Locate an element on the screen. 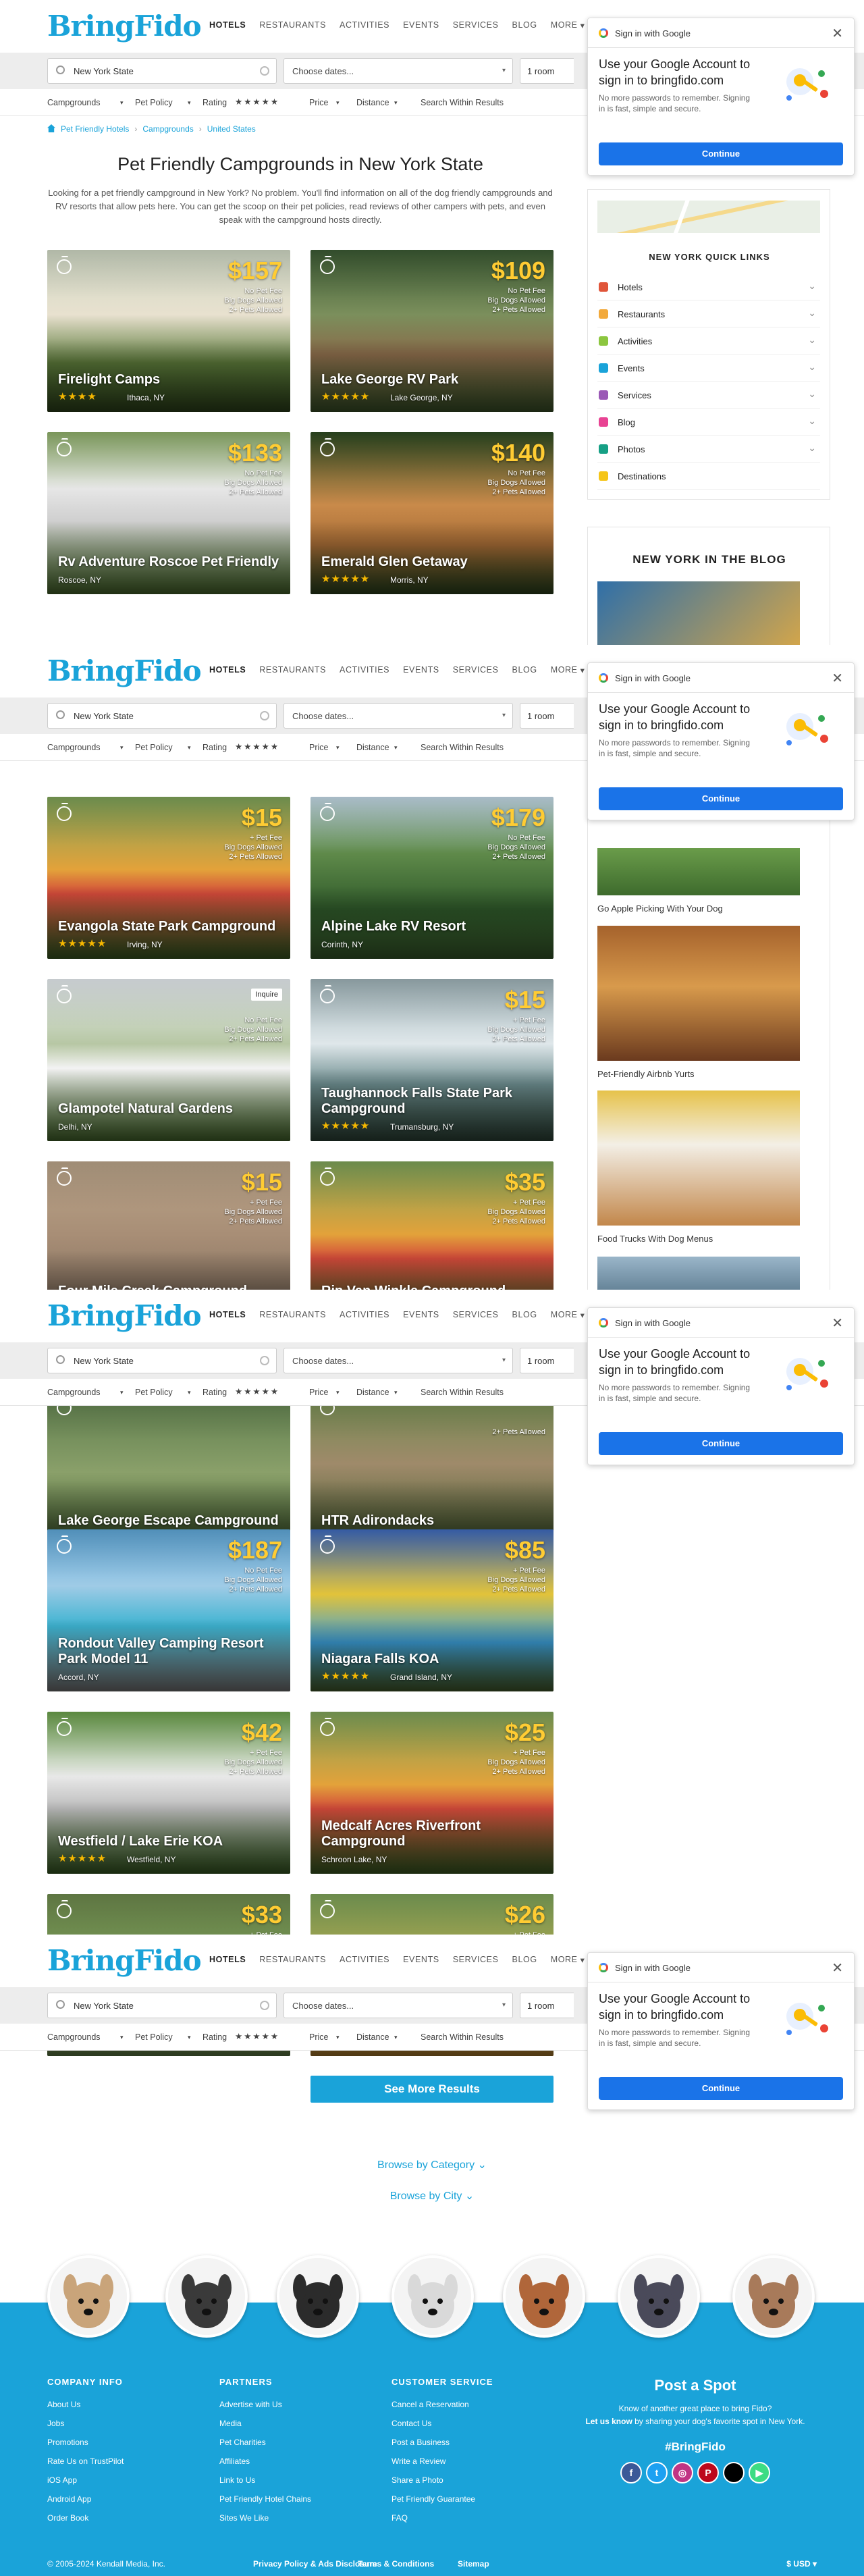 Image resolution: width=864 pixels, height=2576 pixels. listing-name: Lake George Escape Campground is located at coordinates (169, 1521).